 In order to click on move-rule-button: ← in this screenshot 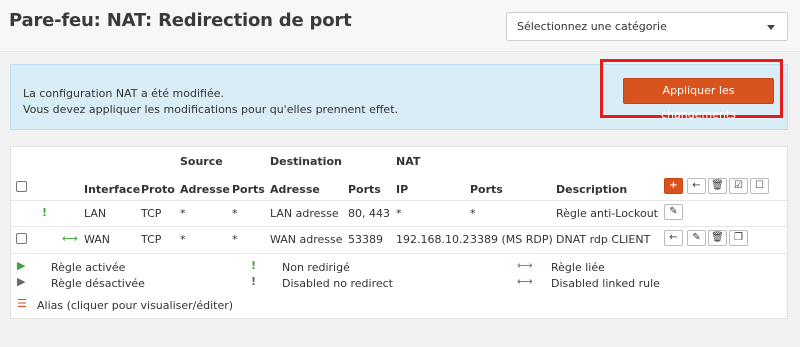, I will do `click(673, 238)`.